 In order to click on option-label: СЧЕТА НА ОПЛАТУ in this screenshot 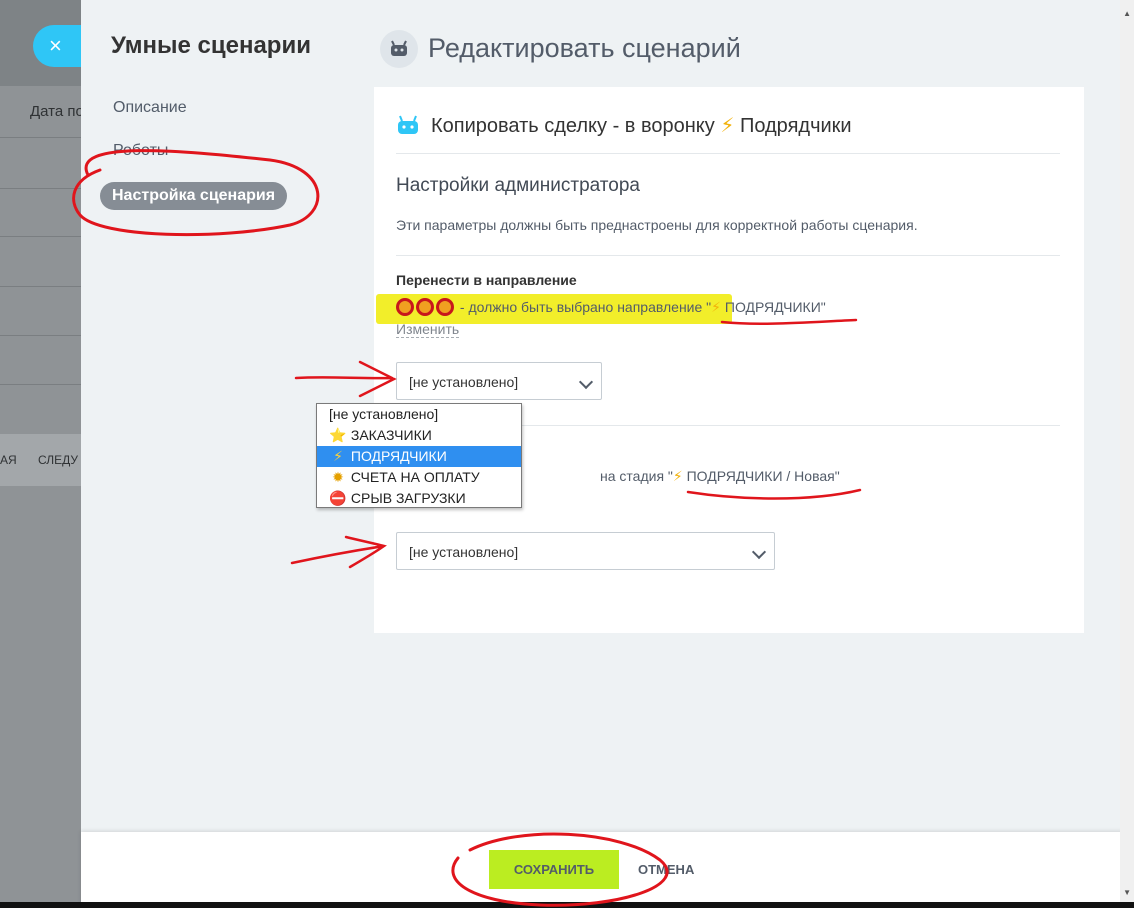, I will do `click(415, 477)`.